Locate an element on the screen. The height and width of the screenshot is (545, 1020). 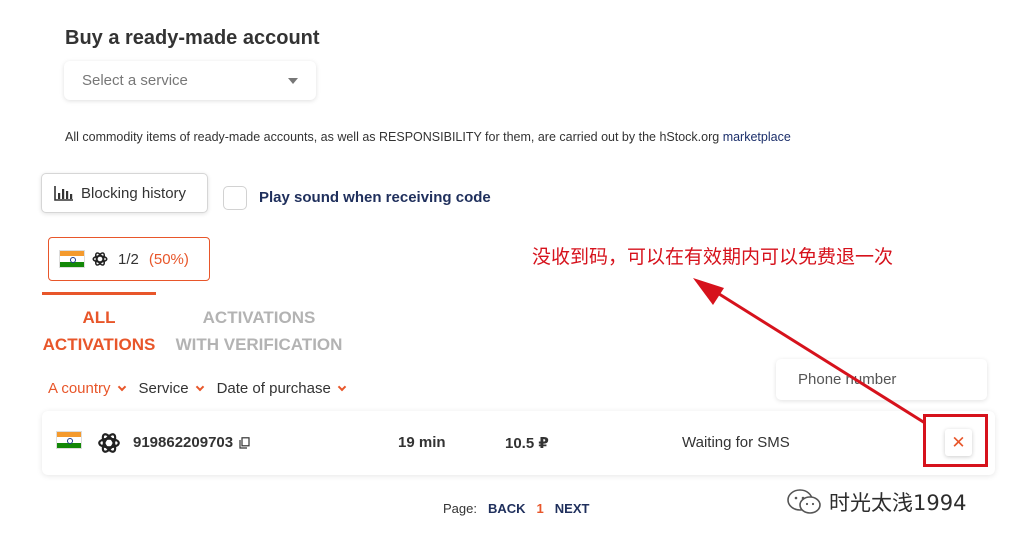
page-next-button: NEXT is located at coordinates (572, 508).